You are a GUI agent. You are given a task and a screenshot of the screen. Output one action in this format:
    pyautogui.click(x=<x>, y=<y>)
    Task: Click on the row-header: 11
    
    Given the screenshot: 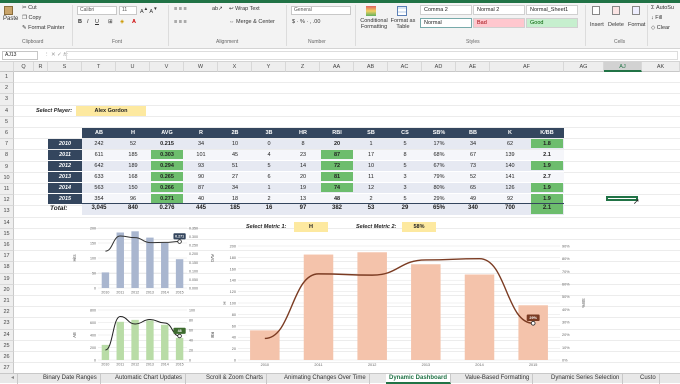 What is the action you would take?
    pyautogui.click(x=7, y=190)
    